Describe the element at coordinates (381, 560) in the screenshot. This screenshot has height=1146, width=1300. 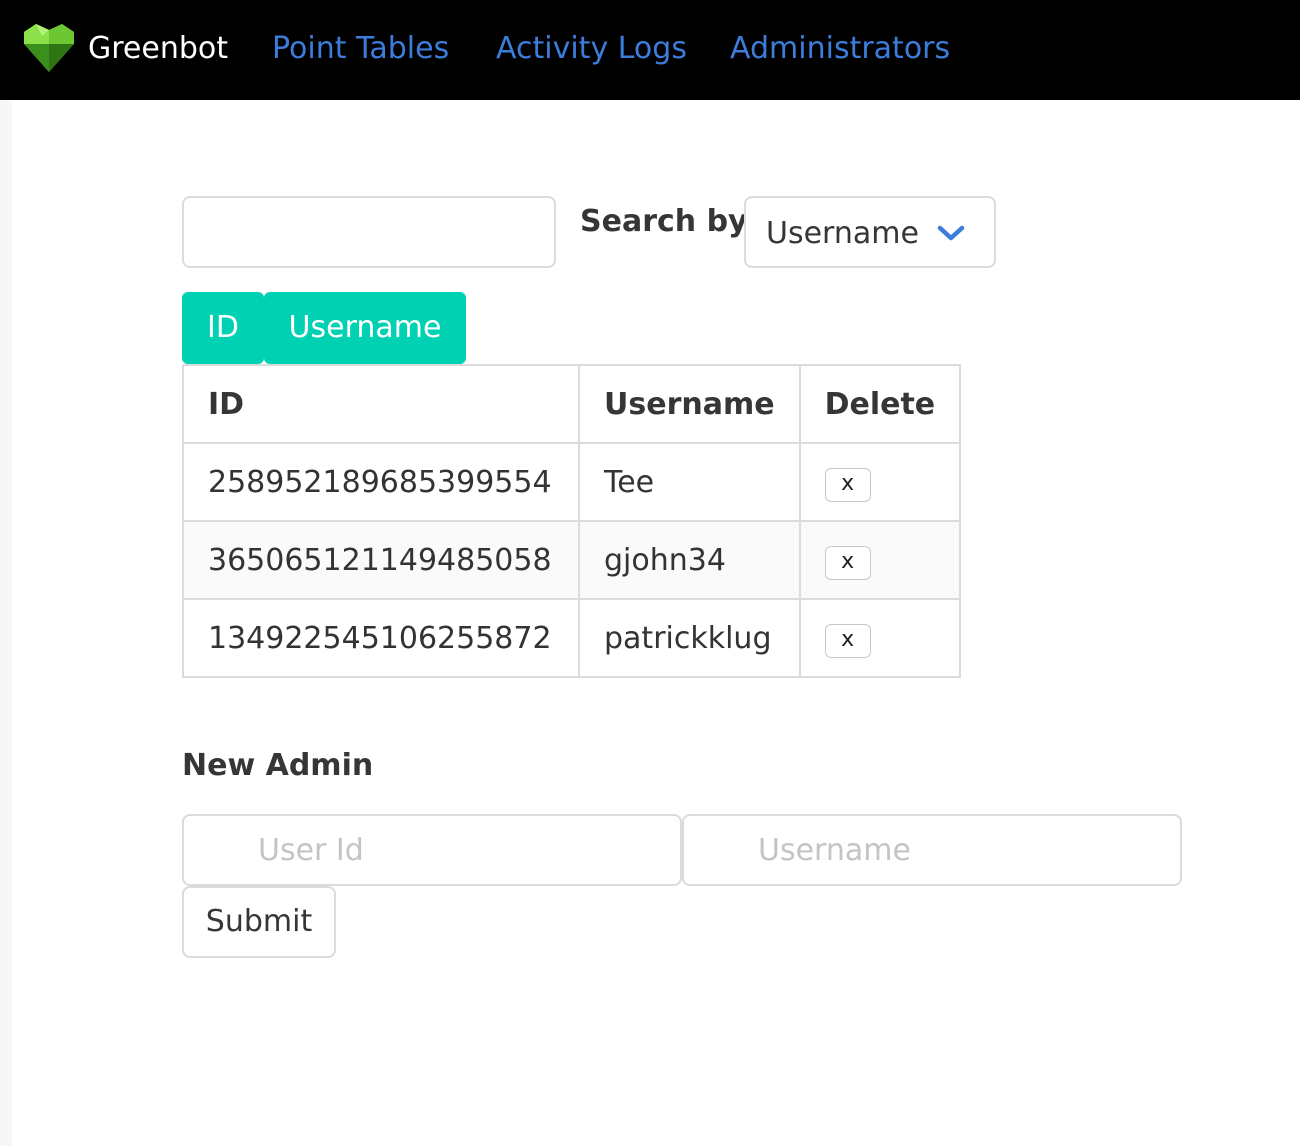
I see `admin-id-cell: 365065121149485058` at that location.